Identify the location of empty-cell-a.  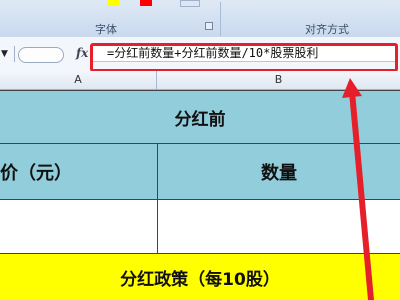
(79, 227).